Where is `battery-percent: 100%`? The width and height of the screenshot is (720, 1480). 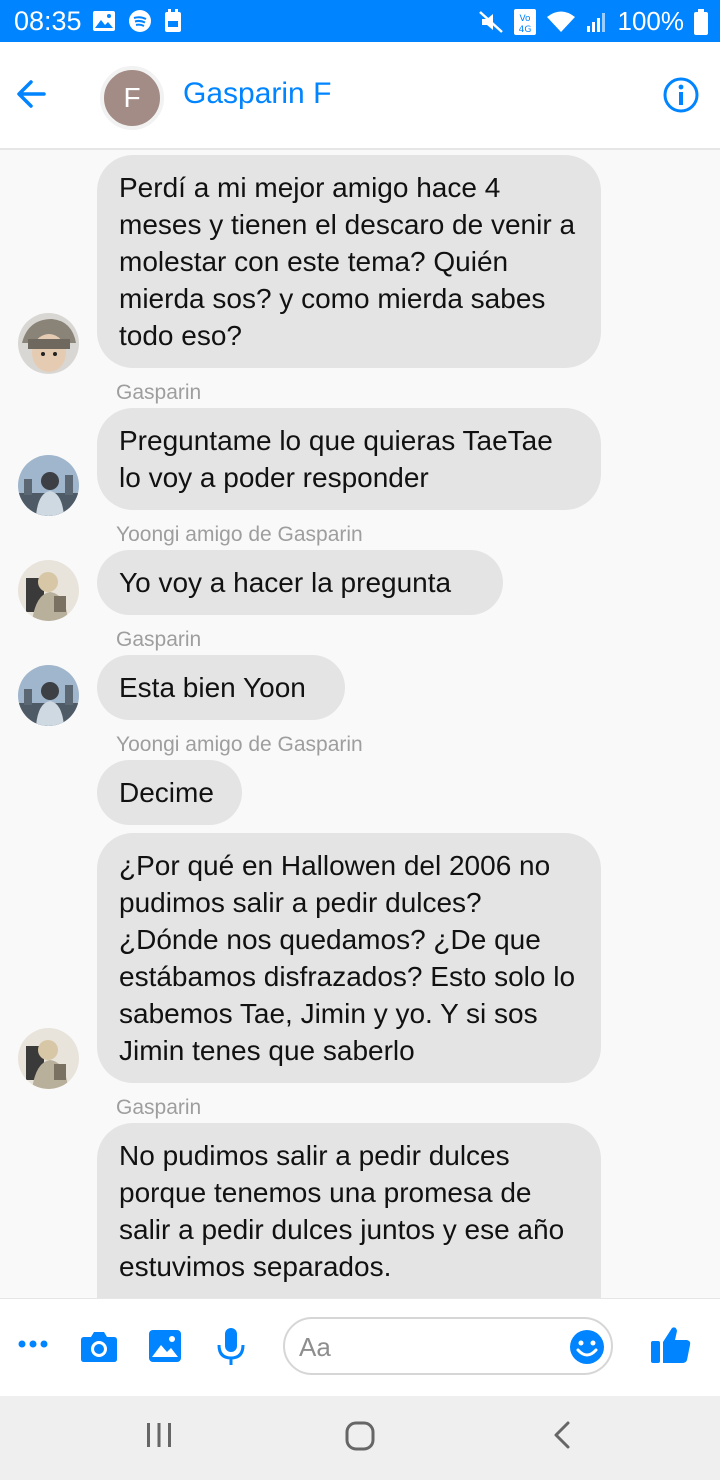 battery-percent: 100% is located at coordinates (651, 21).